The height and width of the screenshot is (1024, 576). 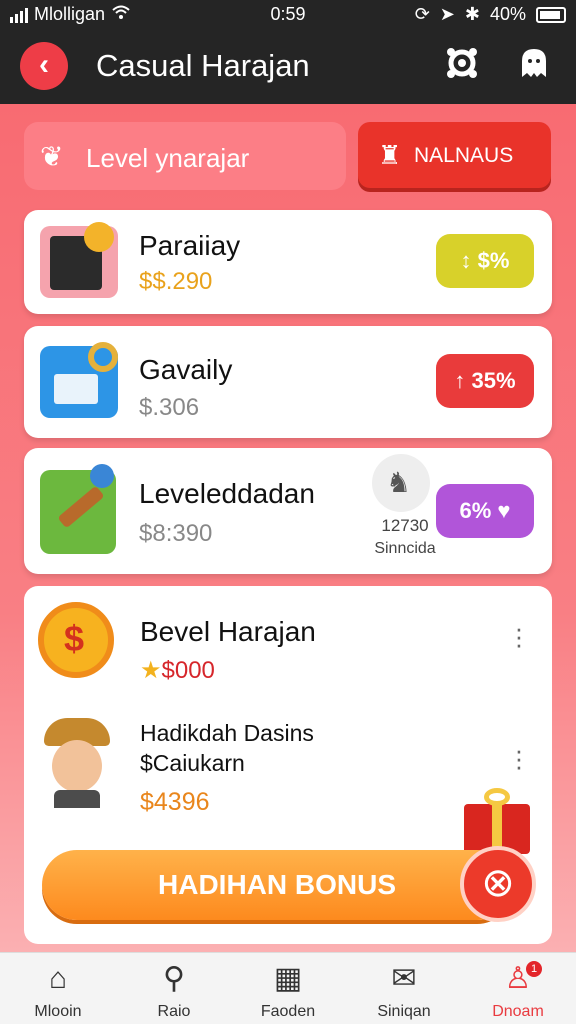 I want to click on lock-icon, so click(x=76, y=389).